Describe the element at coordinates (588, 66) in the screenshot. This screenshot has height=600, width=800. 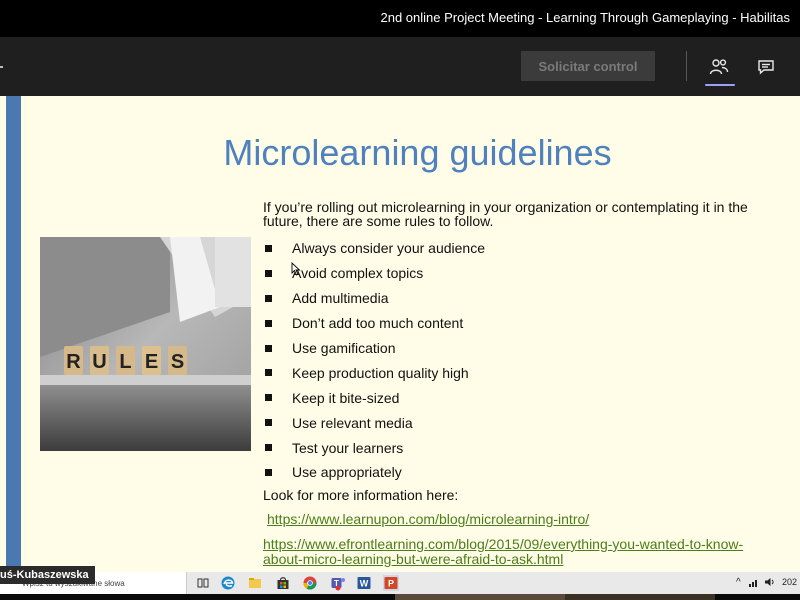
I see `request-control-button: Solicitar control` at that location.